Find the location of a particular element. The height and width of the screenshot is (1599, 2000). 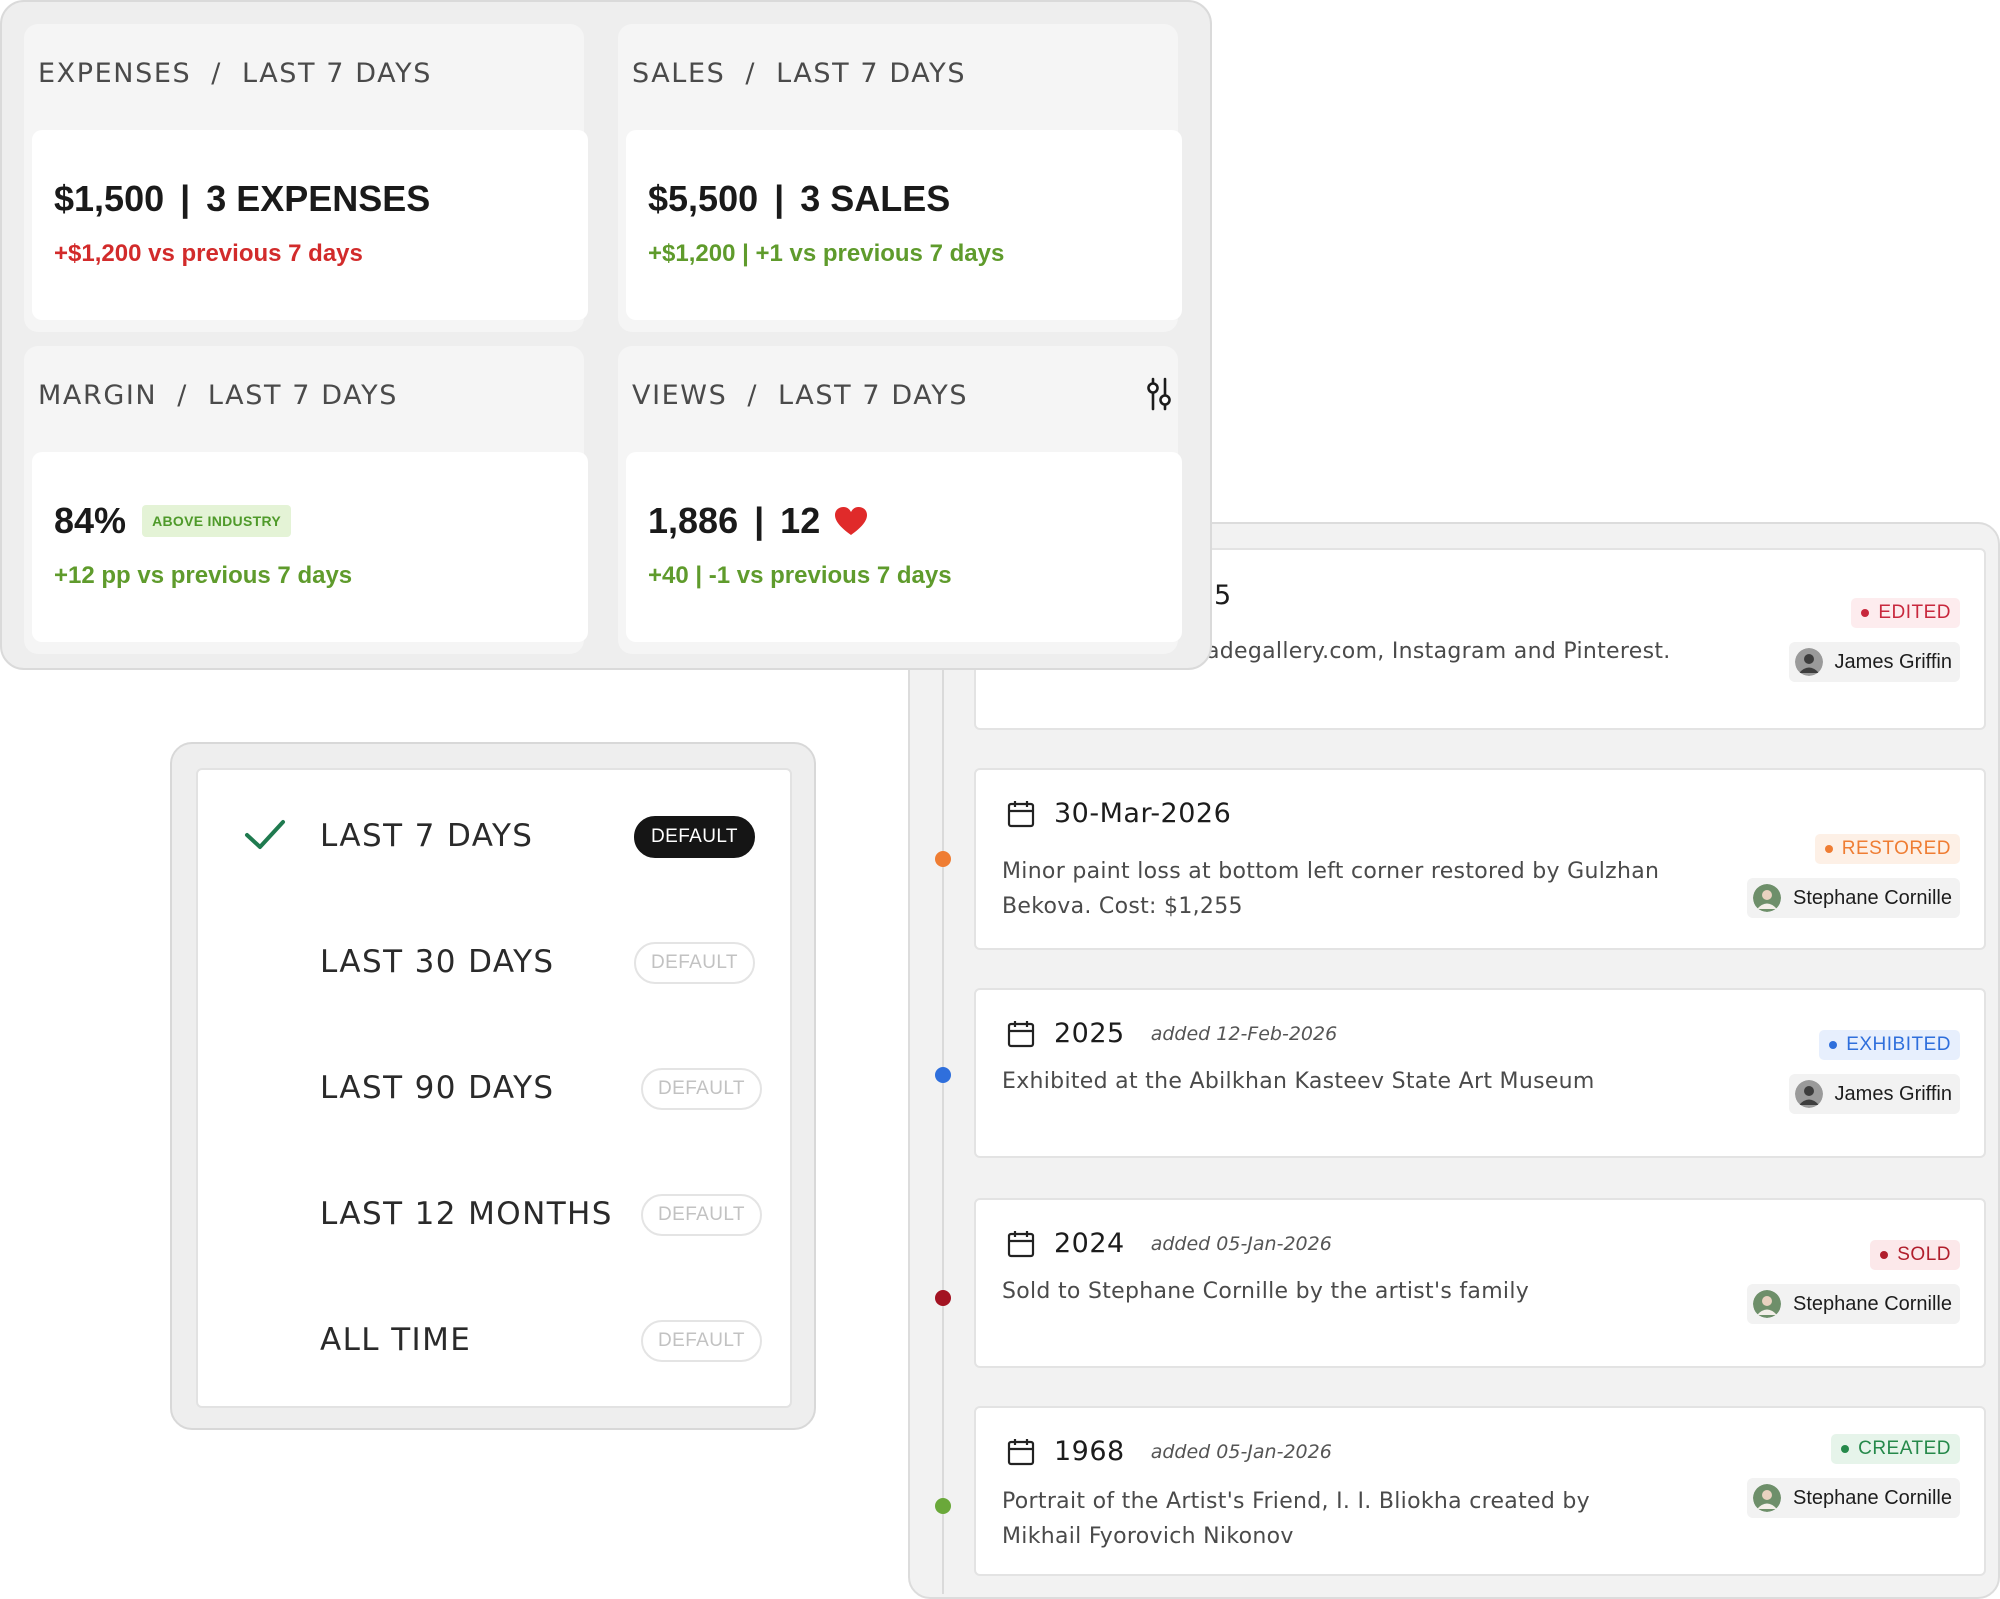

sliders-icon is located at coordinates (1159, 394).